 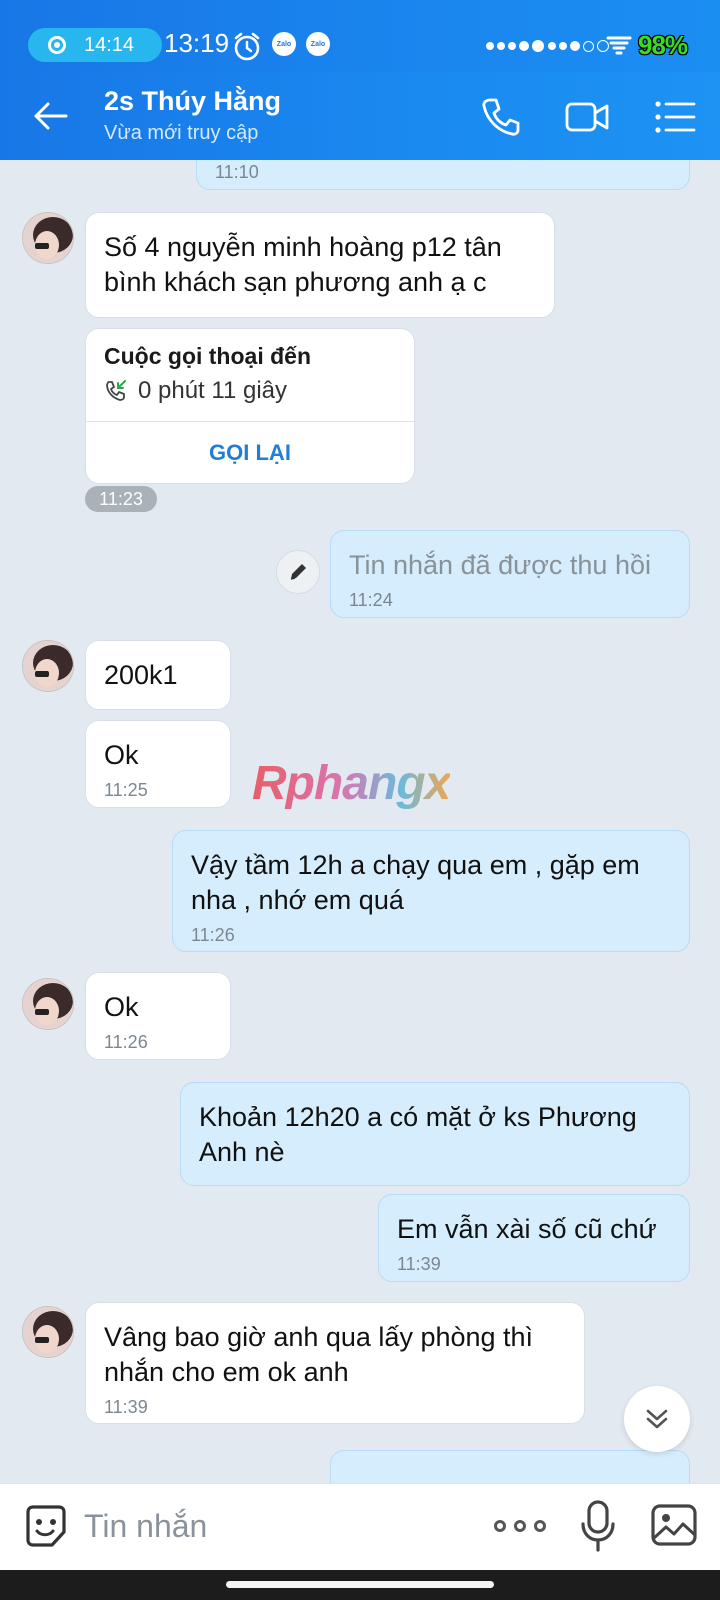 I want to click on contact-name: 2s Thúy Hằng, so click(x=192, y=101).